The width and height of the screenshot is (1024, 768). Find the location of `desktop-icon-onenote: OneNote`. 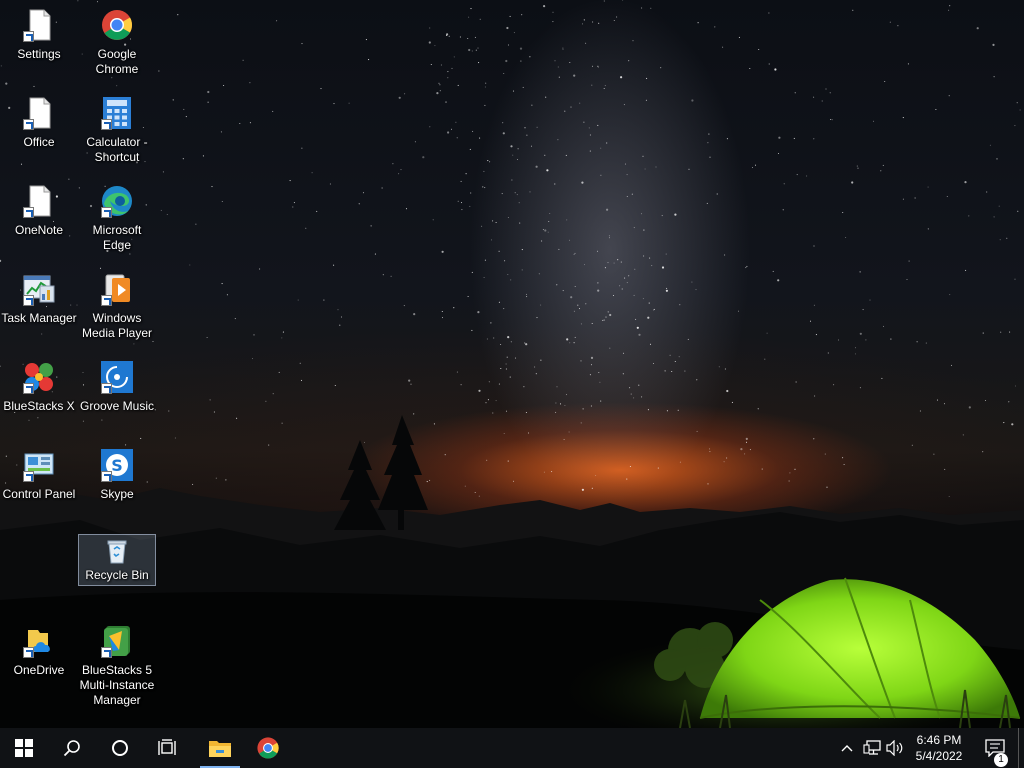

desktop-icon-onenote: OneNote is located at coordinates (39, 220).